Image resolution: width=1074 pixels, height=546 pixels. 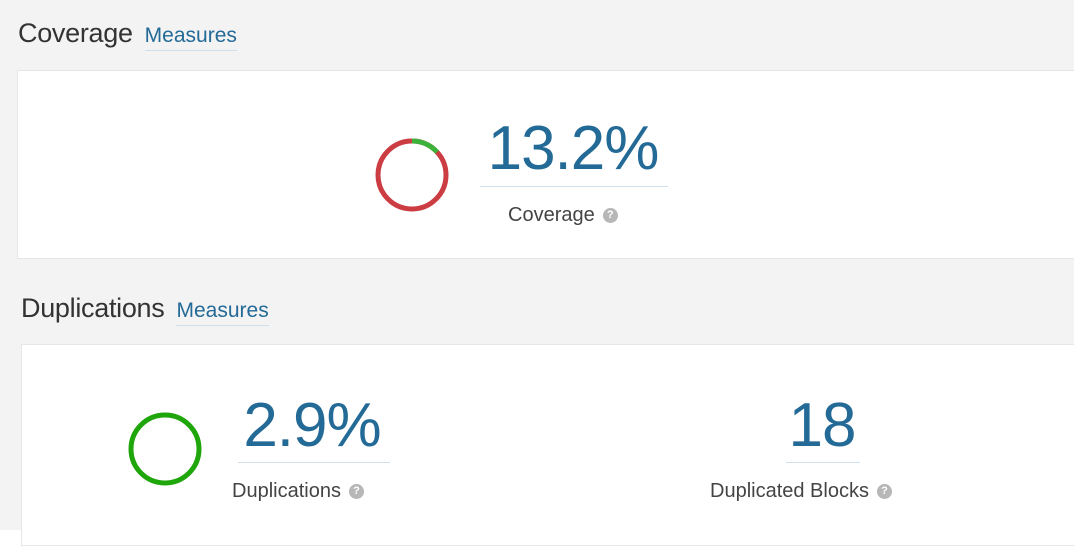 What do you see at coordinates (314, 462) in the screenshot?
I see `duplications-value-underline` at bounding box center [314, 462].